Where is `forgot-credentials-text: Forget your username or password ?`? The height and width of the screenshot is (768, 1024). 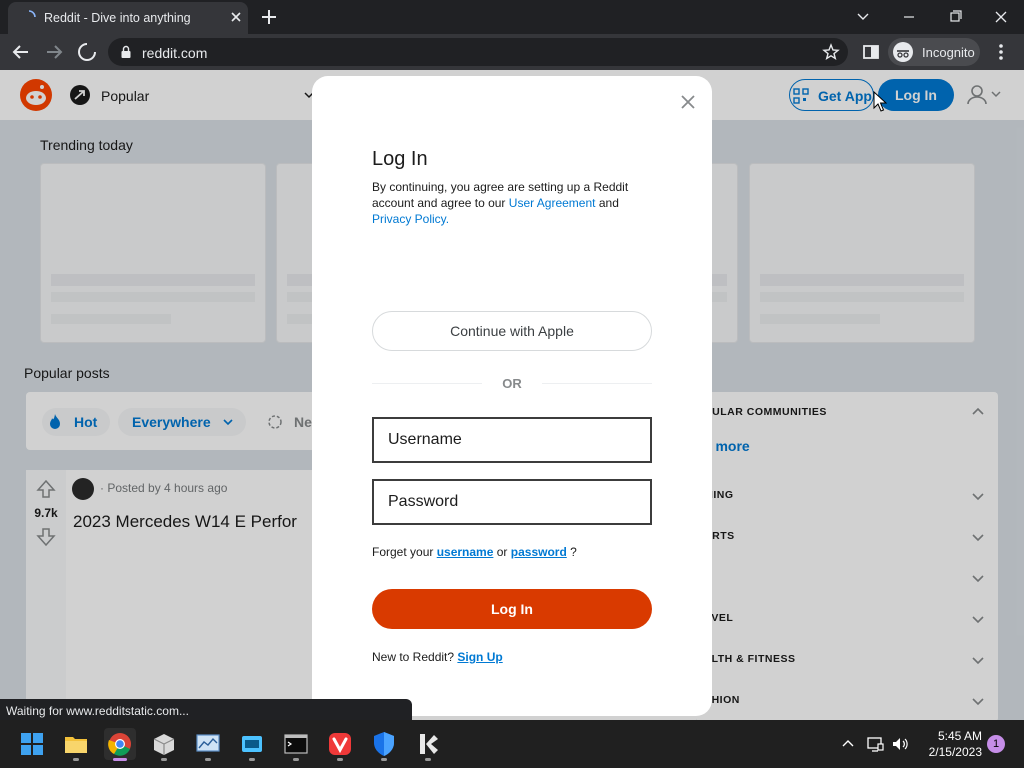 forgot-credentials-text: Forget your username or password ? is located at coordinates (474, 552).